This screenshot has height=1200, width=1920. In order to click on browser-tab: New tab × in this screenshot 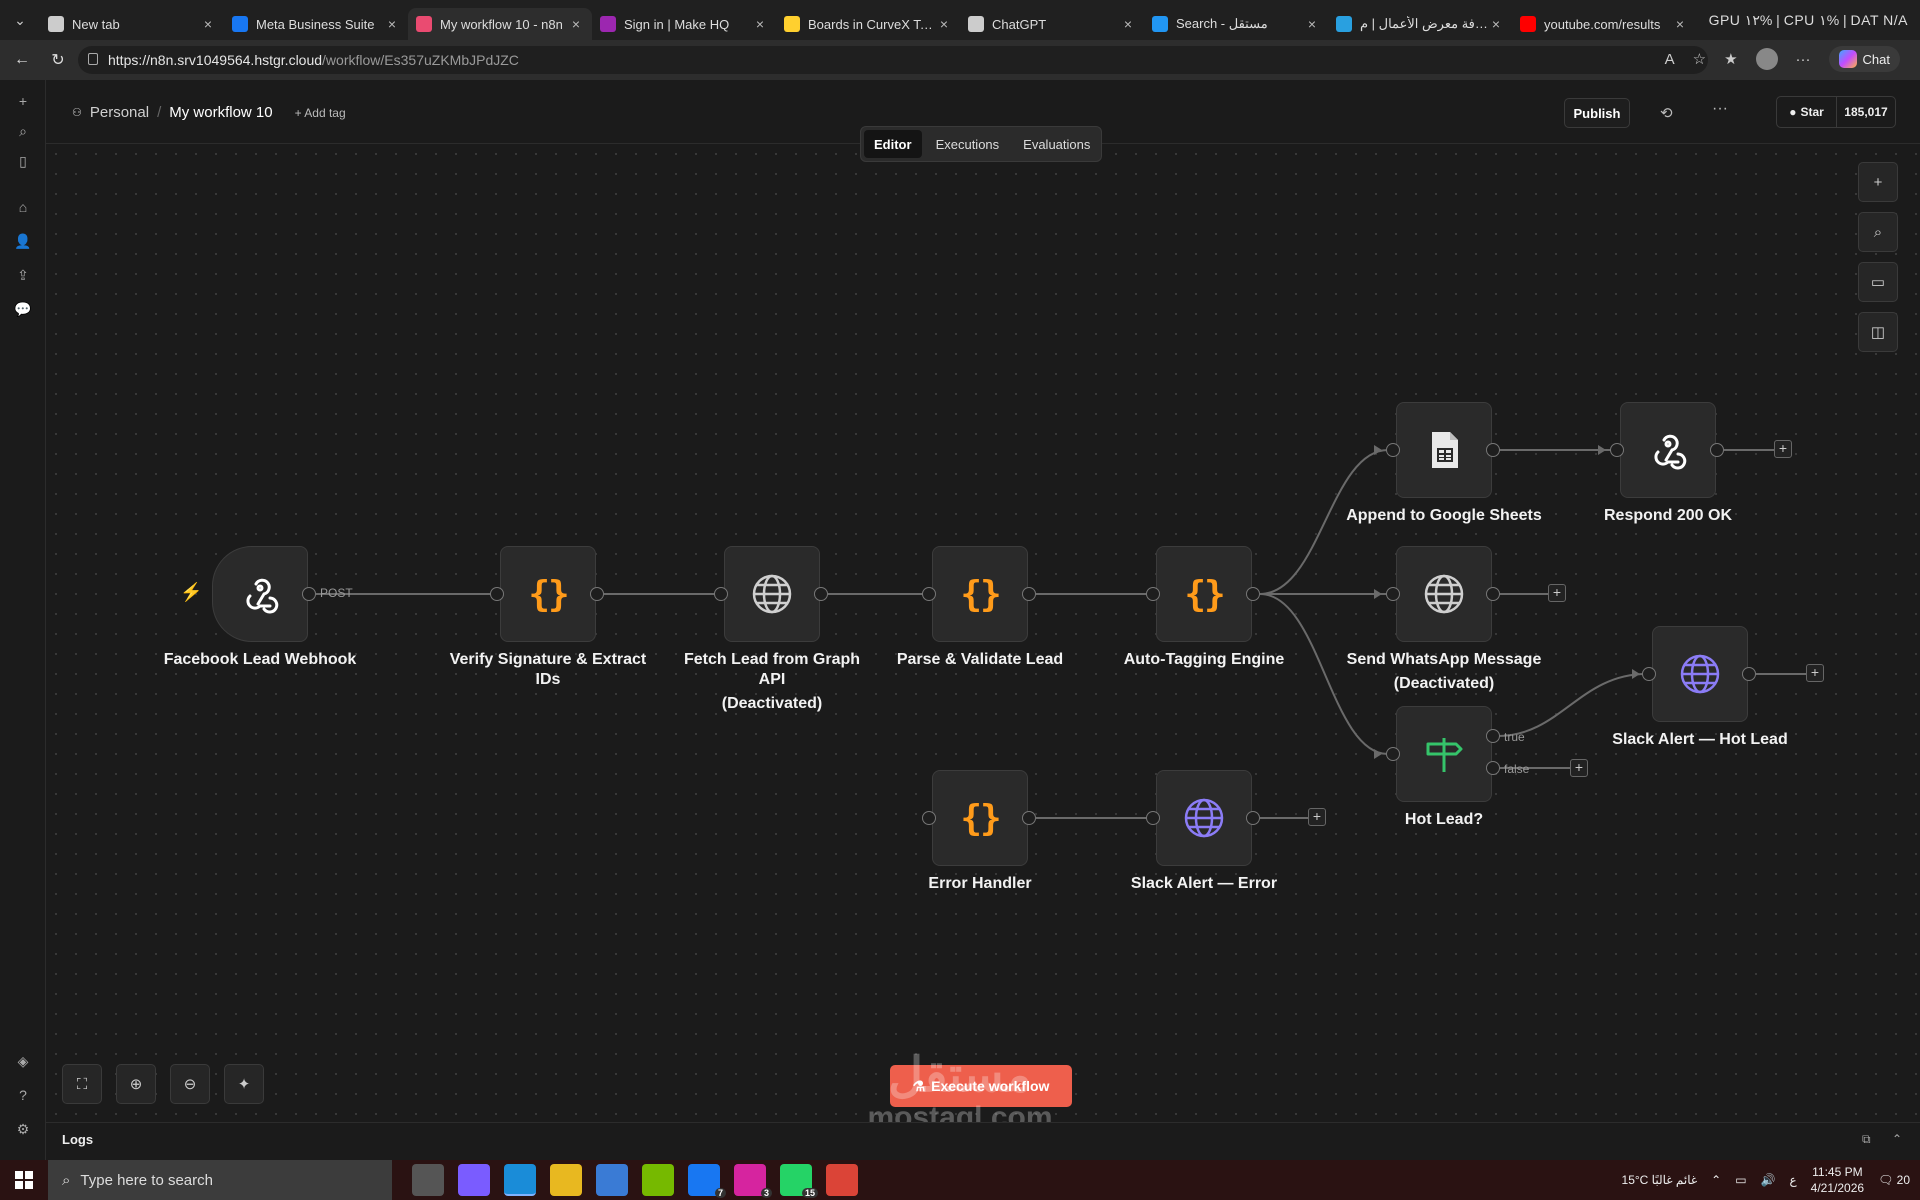, I will do `click(132, 24)`.